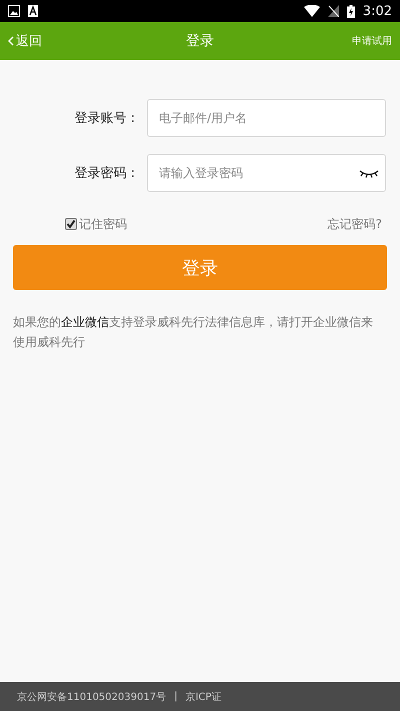  I want to click on wifi-icon, so click(312, 11).